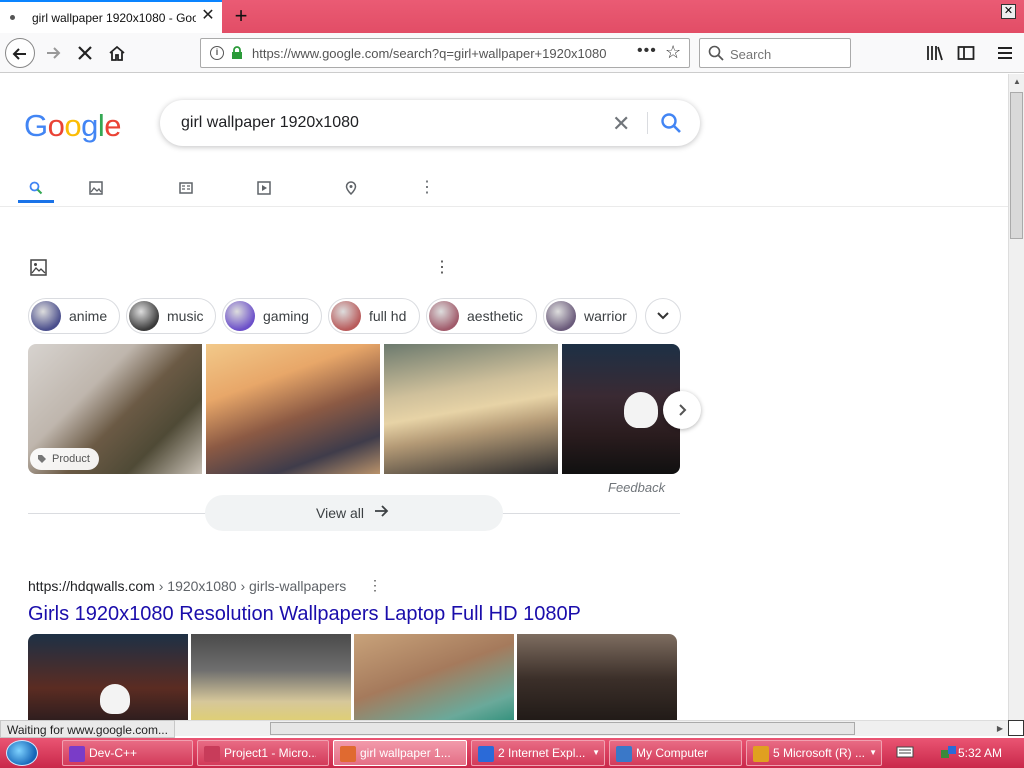 This screenshot has height=768, width=1024. Describe the element at coordinates (442, 267) in the screenshot. I see `more-options-icon: ⋮` at that location.